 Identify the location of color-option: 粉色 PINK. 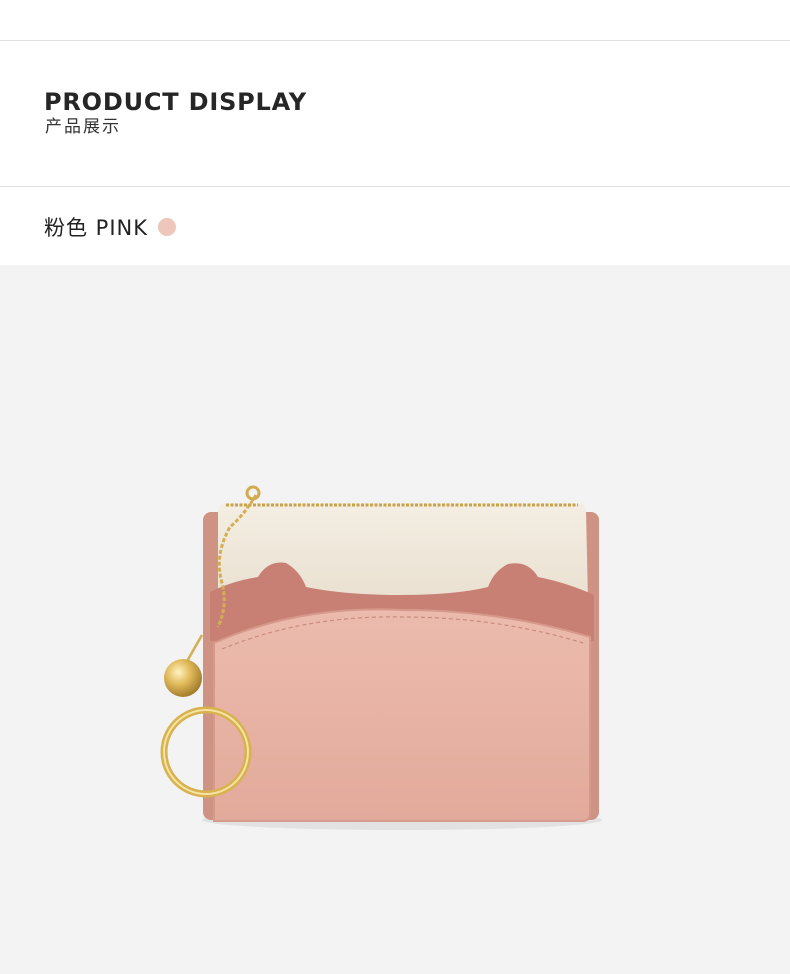
(110, 227).